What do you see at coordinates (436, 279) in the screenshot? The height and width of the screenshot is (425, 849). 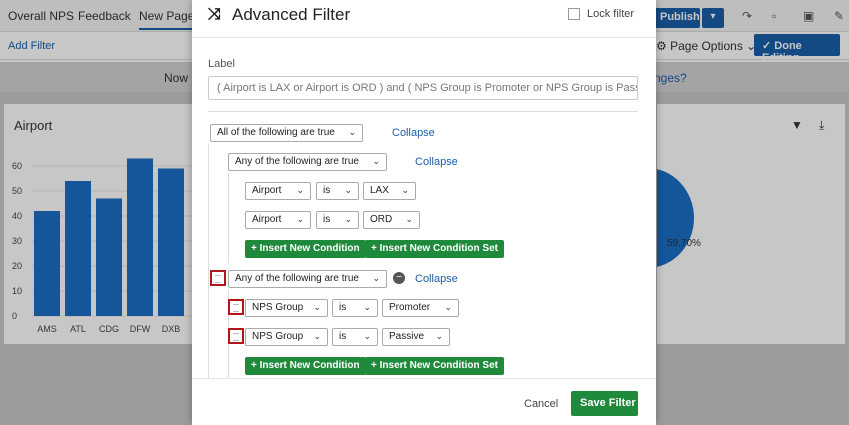 I see `group2-collapse-link: Collapse` at bounding box center [436, 279].